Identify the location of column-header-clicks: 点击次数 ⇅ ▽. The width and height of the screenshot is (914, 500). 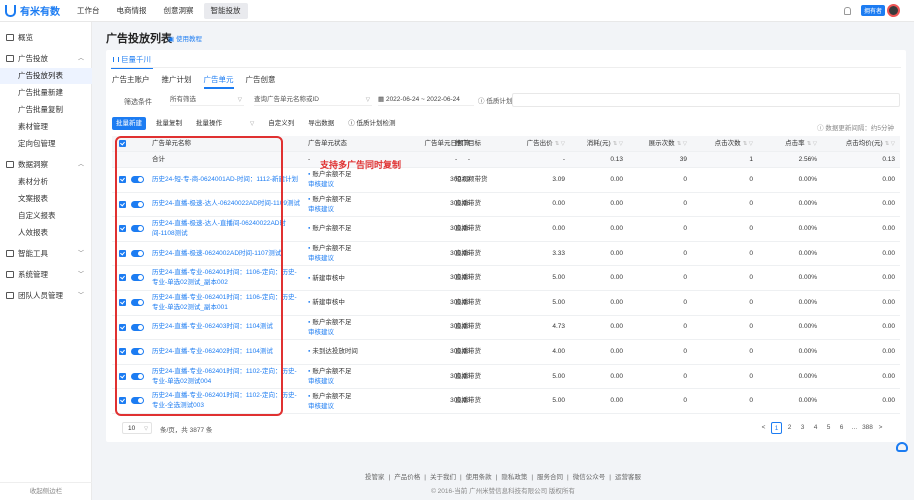
(733, 144).